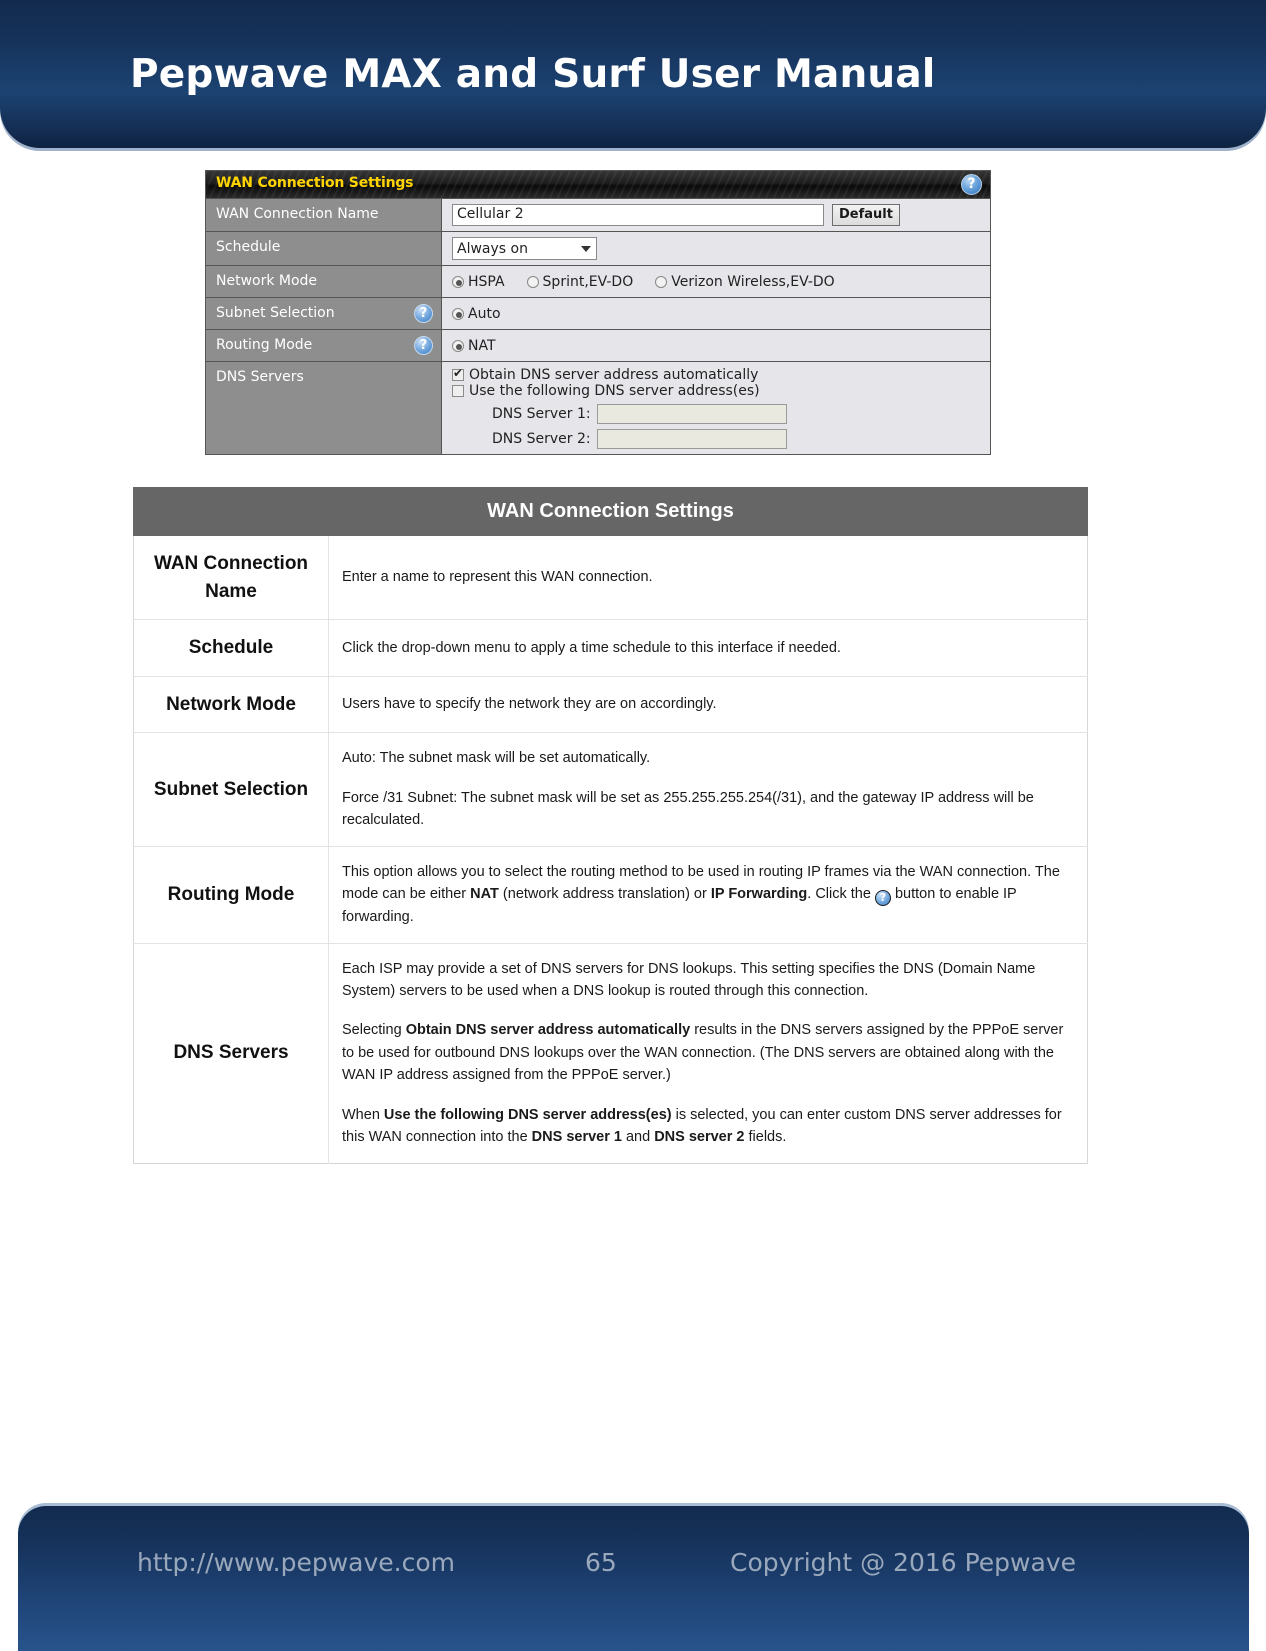 The height and width of the screenshot is (1651, 1266). I want to click on body-text: When, so click(363, 1114).